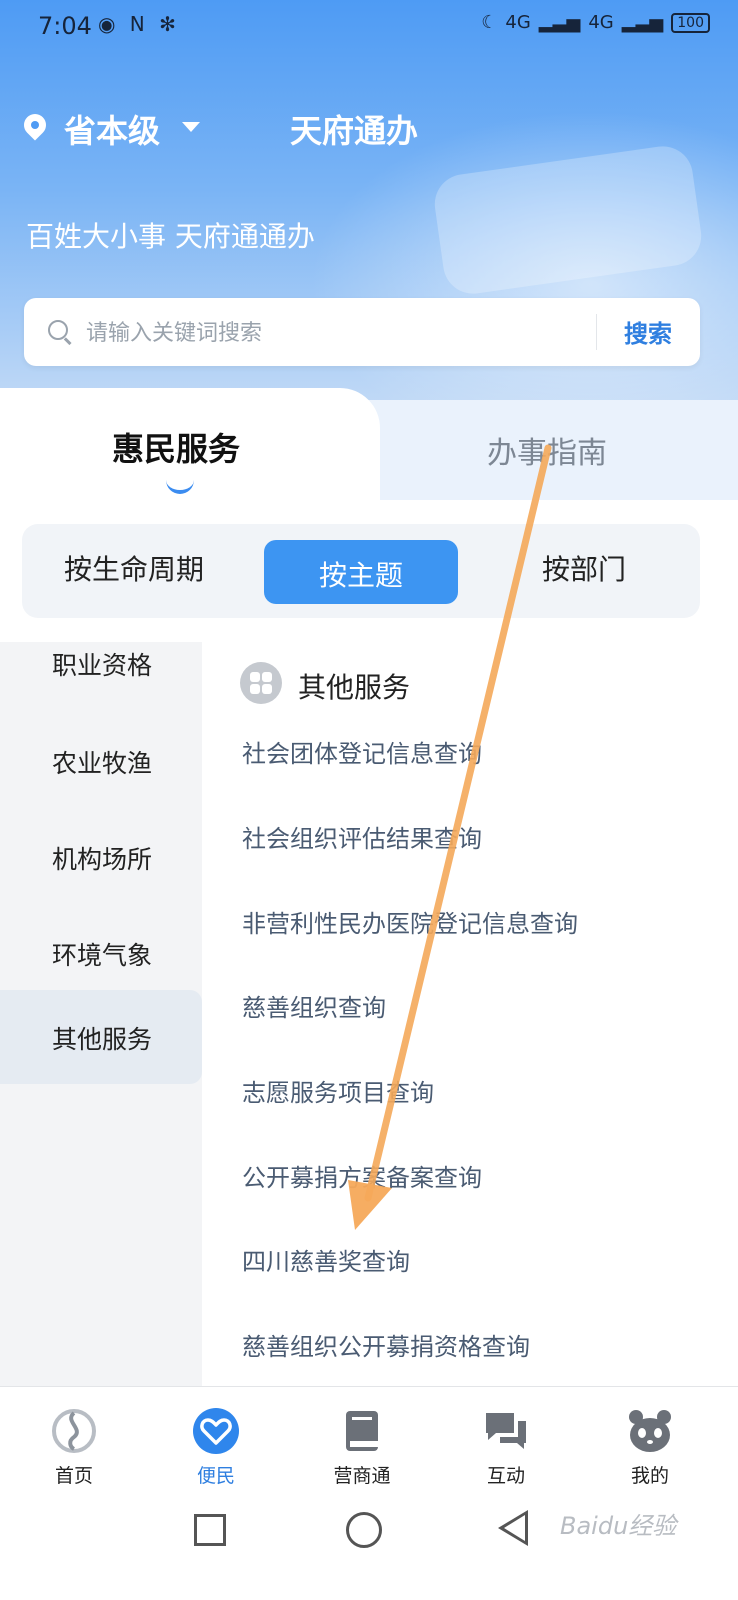 This screenshot has height=1600, width=738. What do you see at coordinates (505, 1476) in the screenshot?
I see `nav-interaction-label: 互动` at bounding box center [505, 1476].